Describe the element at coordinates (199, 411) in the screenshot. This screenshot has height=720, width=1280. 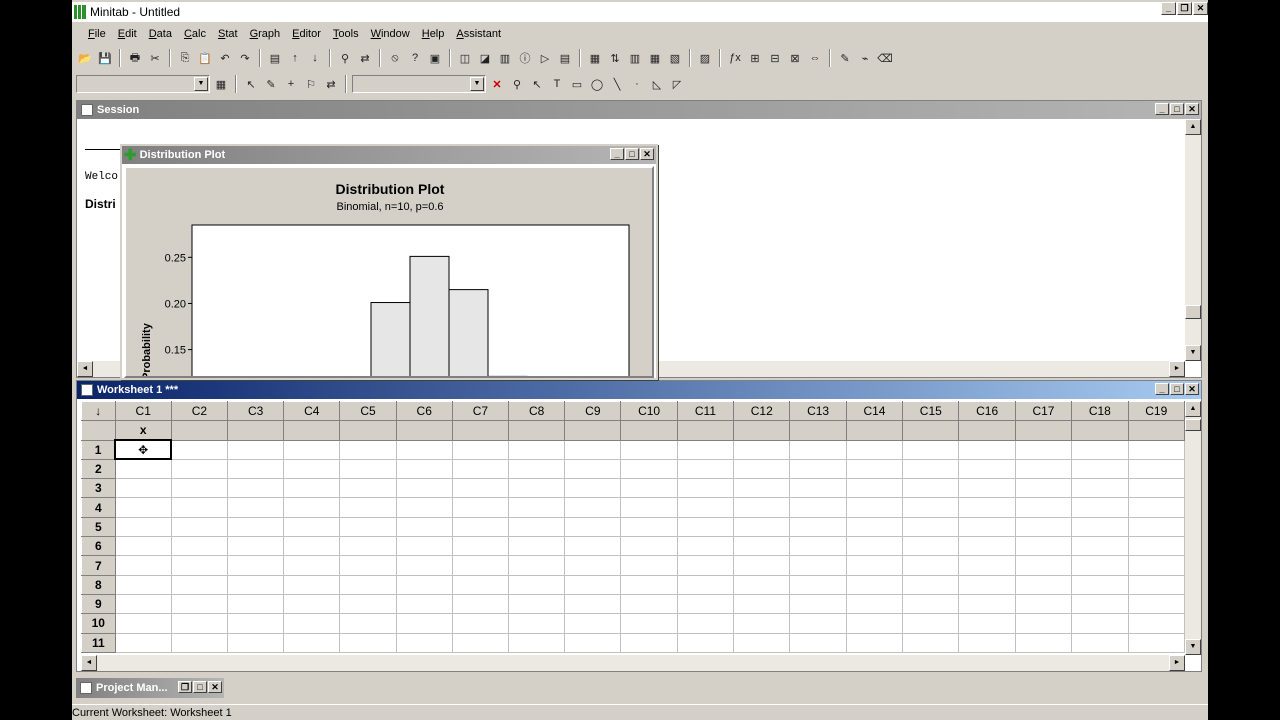
I see `column-header: C2` at that location.